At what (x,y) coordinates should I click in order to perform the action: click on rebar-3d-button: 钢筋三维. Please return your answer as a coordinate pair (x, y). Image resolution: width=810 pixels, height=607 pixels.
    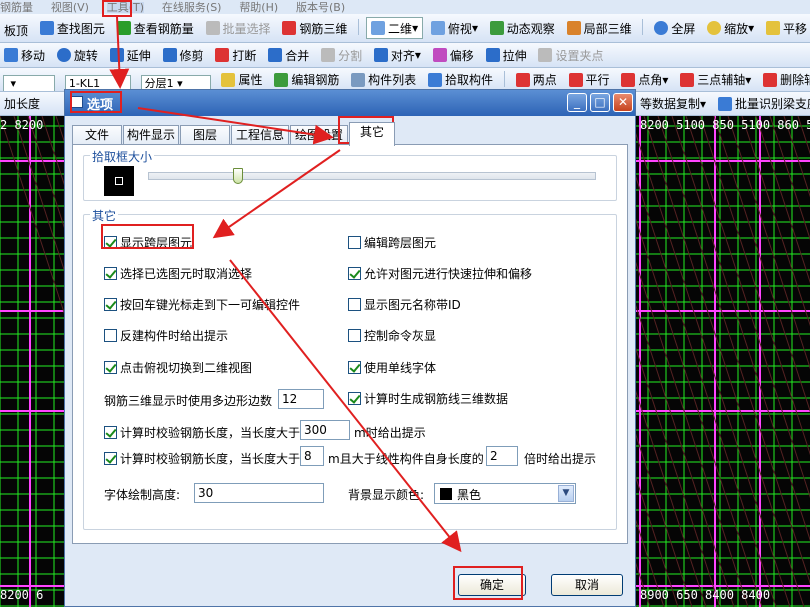
    Looking at the image, I should click on (314, 28).